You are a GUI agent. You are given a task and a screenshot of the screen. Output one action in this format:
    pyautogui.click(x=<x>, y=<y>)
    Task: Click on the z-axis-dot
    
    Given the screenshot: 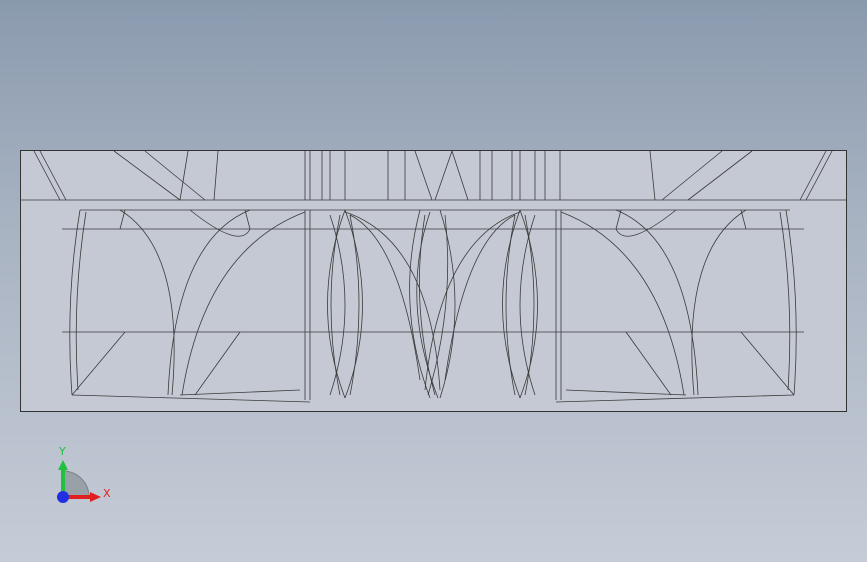 What is the action you would take?
    pyautogui.click(x=63, y=497)
    